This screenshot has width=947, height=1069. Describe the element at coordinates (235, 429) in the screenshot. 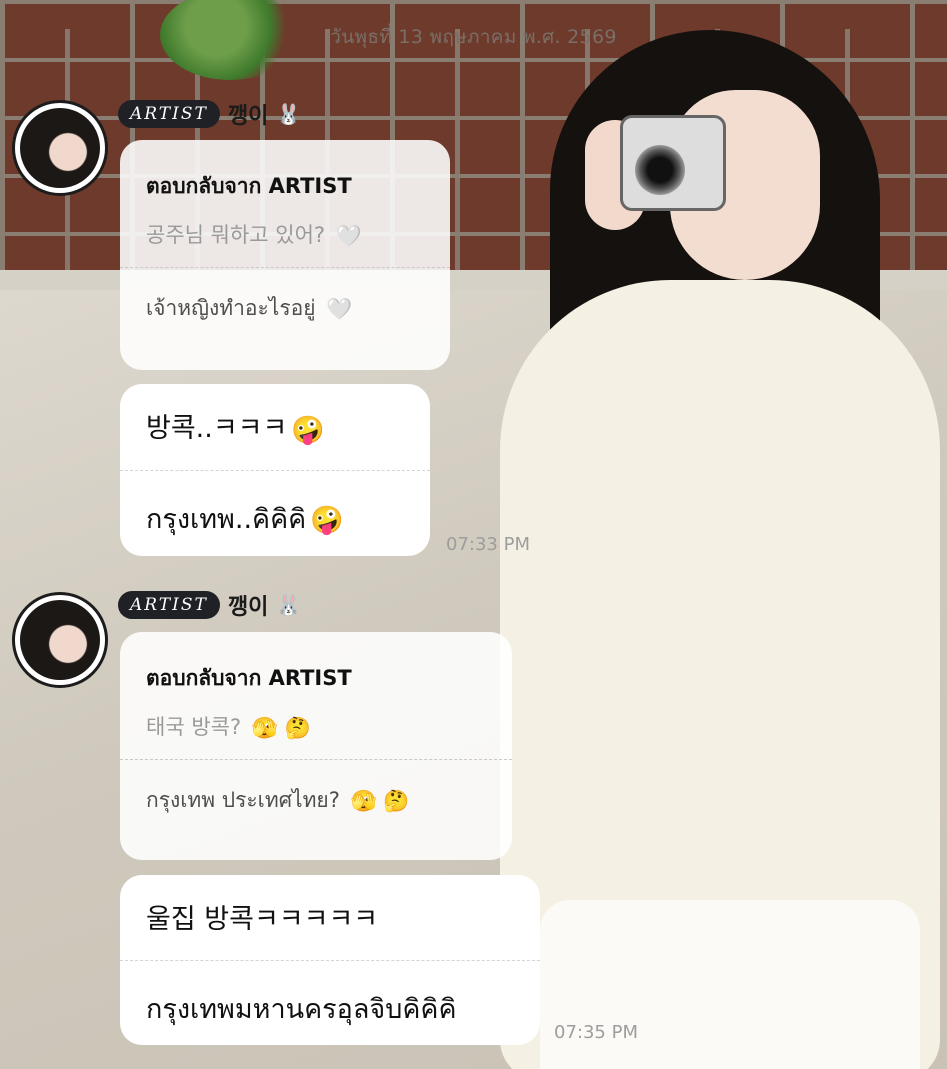

I see `message-original-text: 방콕..ㅋㅋㅋ 🤪` at that location.